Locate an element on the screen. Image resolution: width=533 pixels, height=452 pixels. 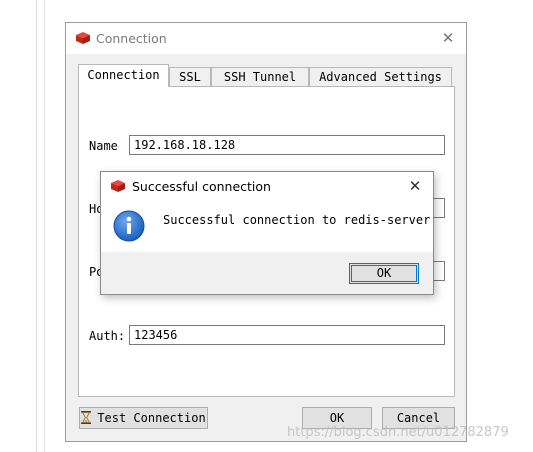
dialog-ok-button: OK is located at coordinates (384, 273).